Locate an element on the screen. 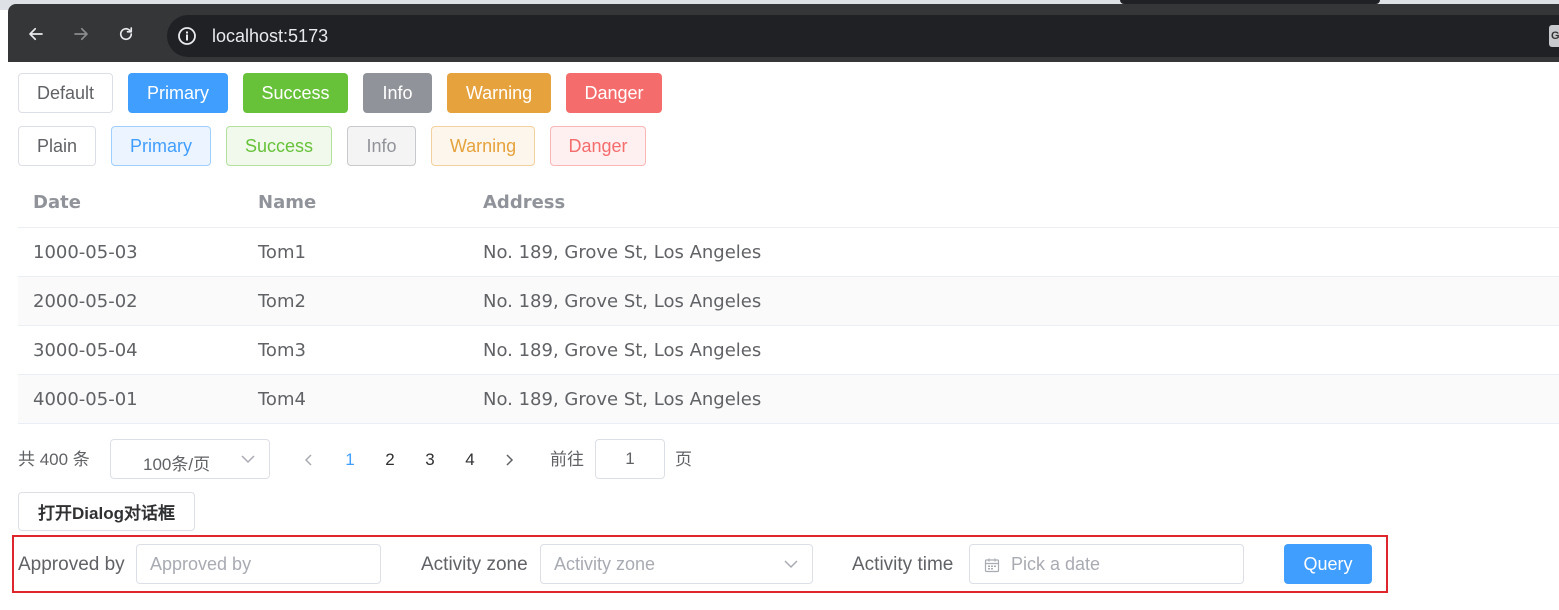 Image resolution: width=1559 pixels, height=610 pixels. danger-button: Danger is located at coordinates (614, 93).